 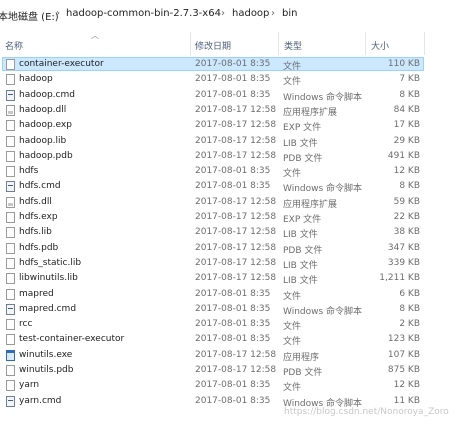 I want to click on breadcrumb-drive: 本地磁盘 (E:), so click(x=29, y=15).